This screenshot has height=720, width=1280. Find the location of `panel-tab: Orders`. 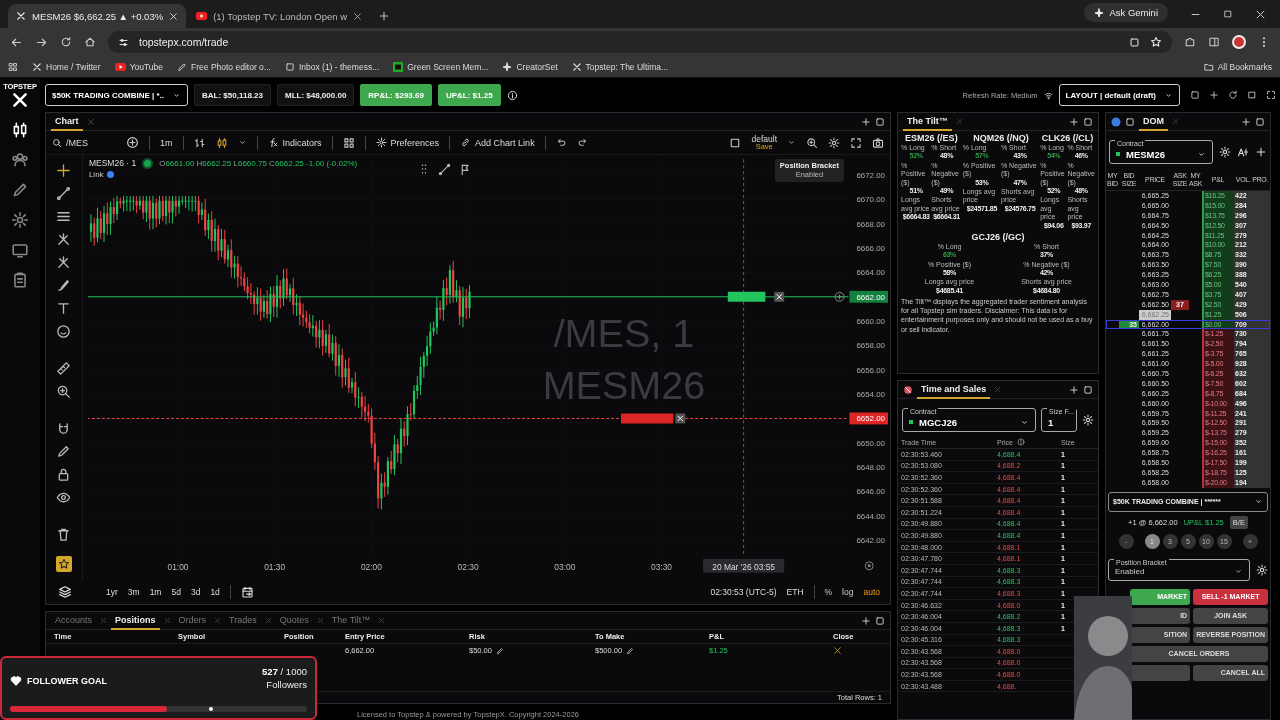

panel-tab: Orders is located at coordinates (192, 620).